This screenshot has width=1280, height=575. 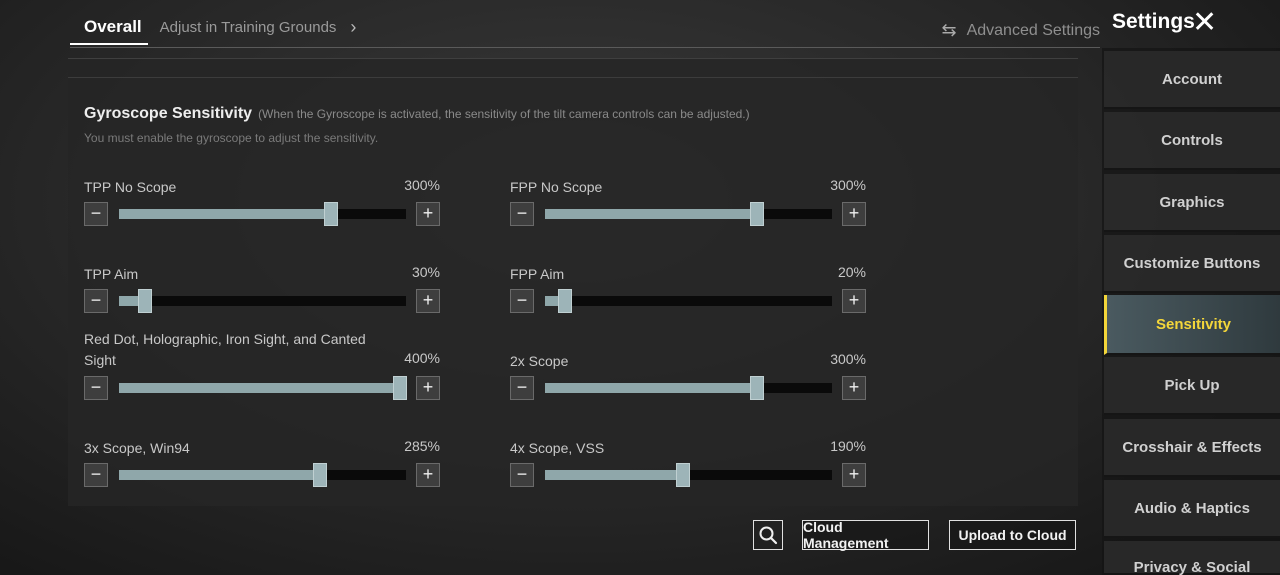 What do you see at coordinates (1192, 264) in the screenshot?
I see `sidebar-item-customize-buttons: Customize Buttons` at bounding box center [1192, 264].